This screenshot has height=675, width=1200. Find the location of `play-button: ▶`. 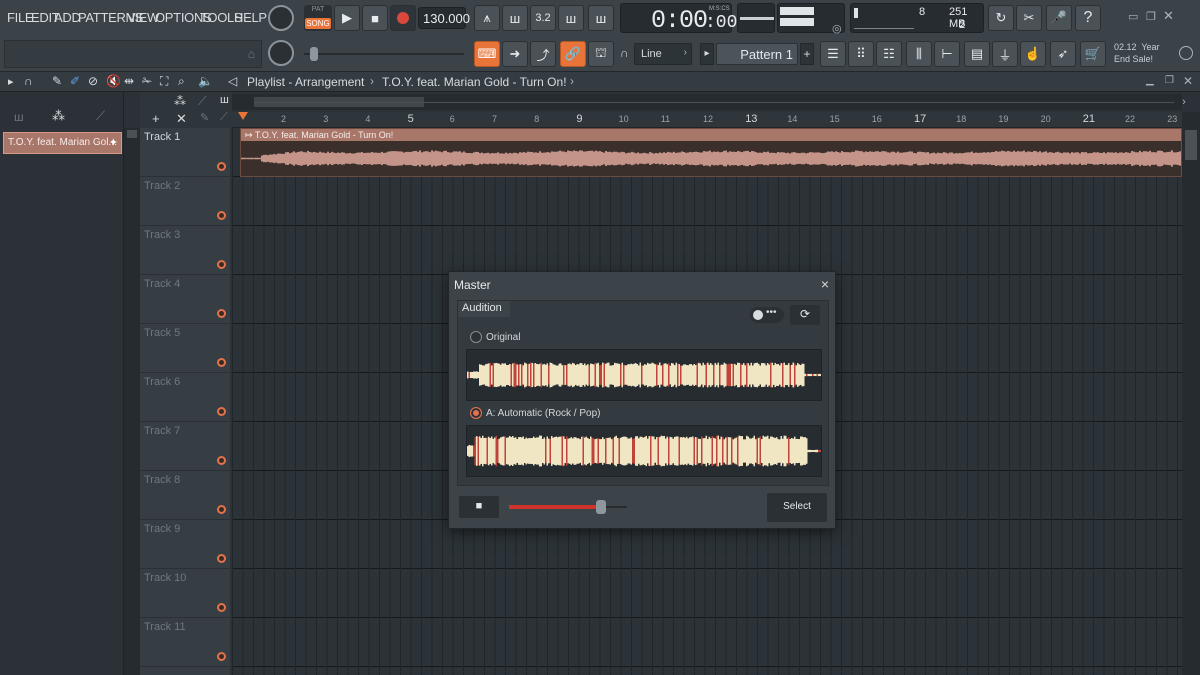

play-button: ▶ is located at coordinates (347, 18).